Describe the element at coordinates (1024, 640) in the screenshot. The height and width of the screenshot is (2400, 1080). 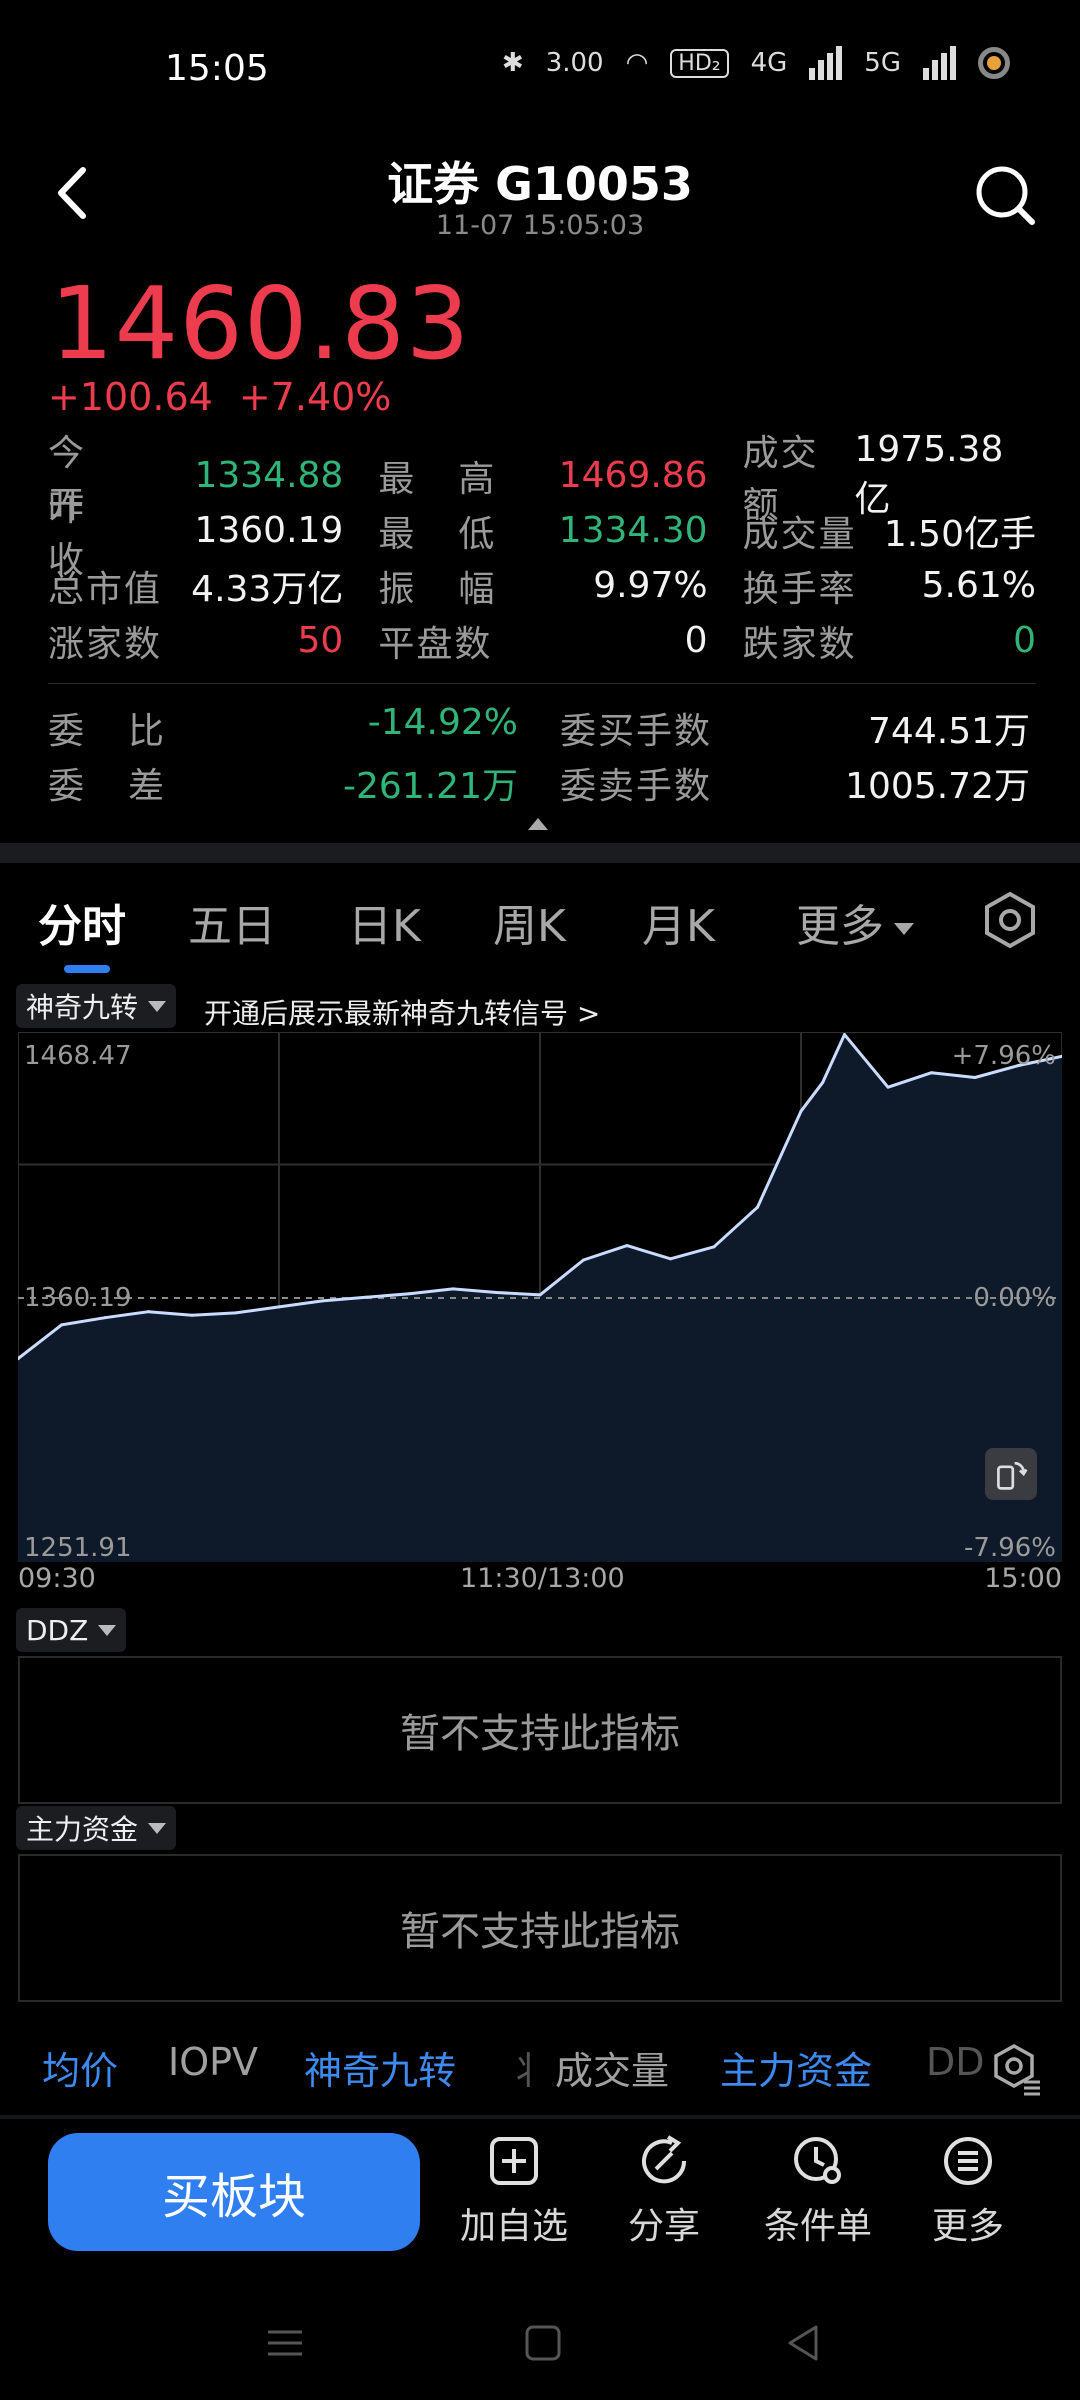
I see `stat-value: 0` at that location.